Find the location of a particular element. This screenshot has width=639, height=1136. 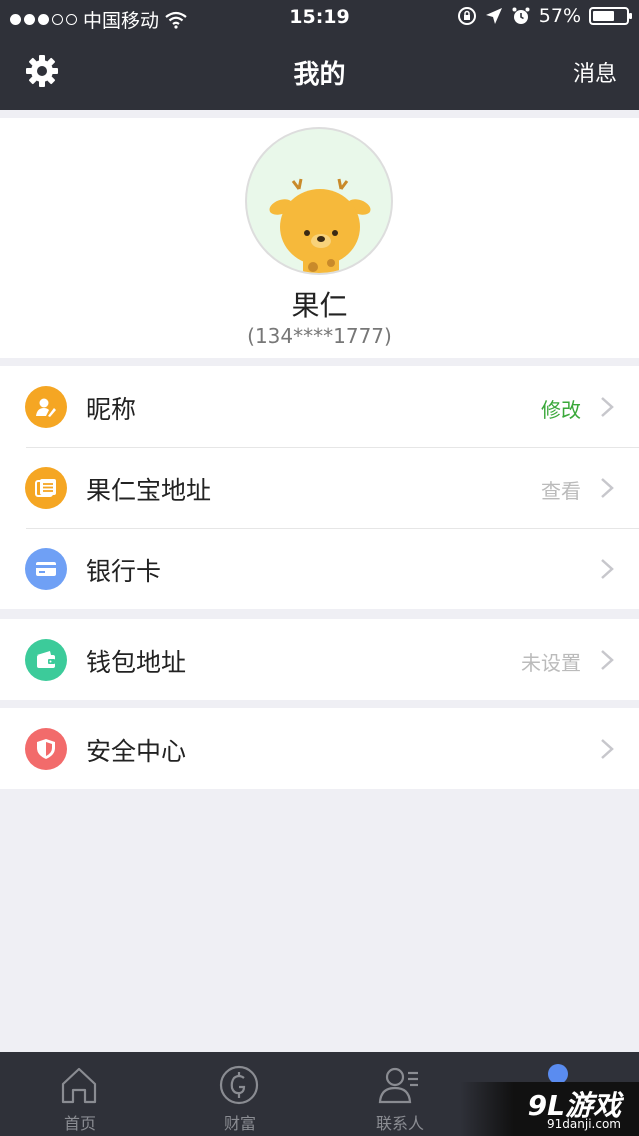

nav-bar: 我的 消息 is located at coordinates (319, 73).